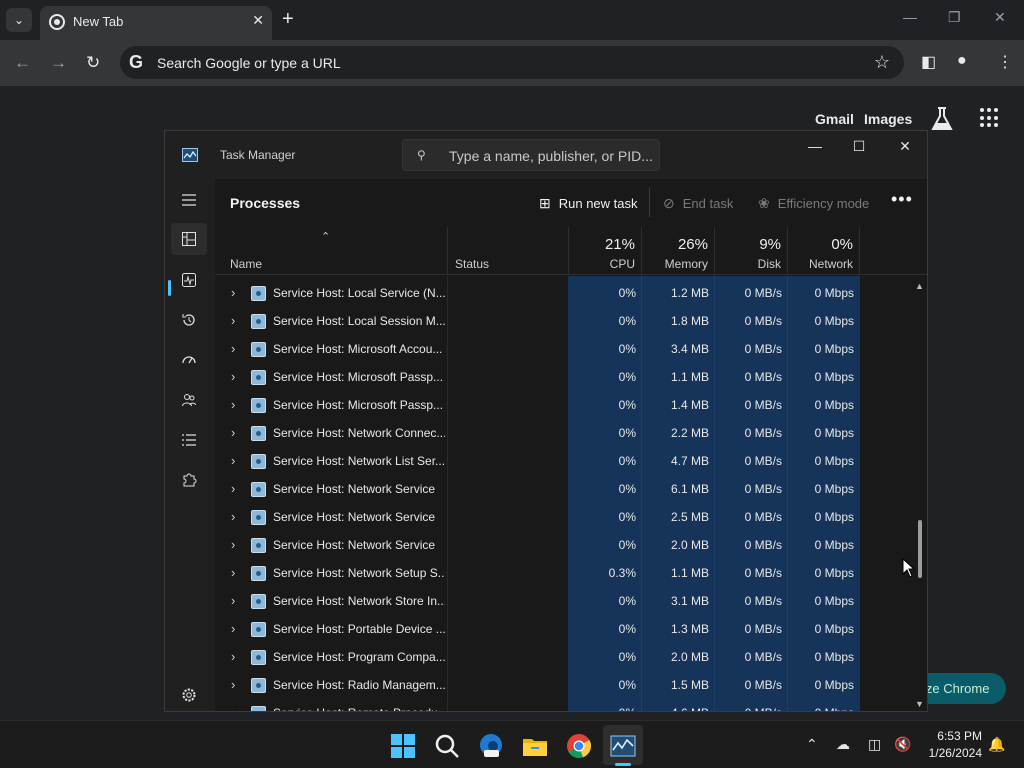 The image size is (1024, 768). Describe the element at coordinates (189, 440) in the screenshot. I see `sidebar-item-details` at that location.